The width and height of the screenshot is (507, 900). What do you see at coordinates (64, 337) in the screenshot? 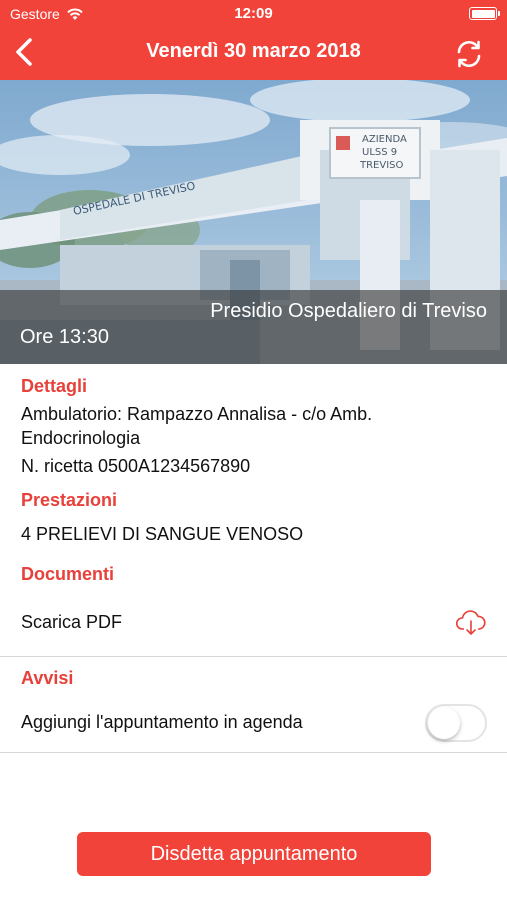
I see `appointment-time: Ore 13:30` at bounding box center [64, 337].